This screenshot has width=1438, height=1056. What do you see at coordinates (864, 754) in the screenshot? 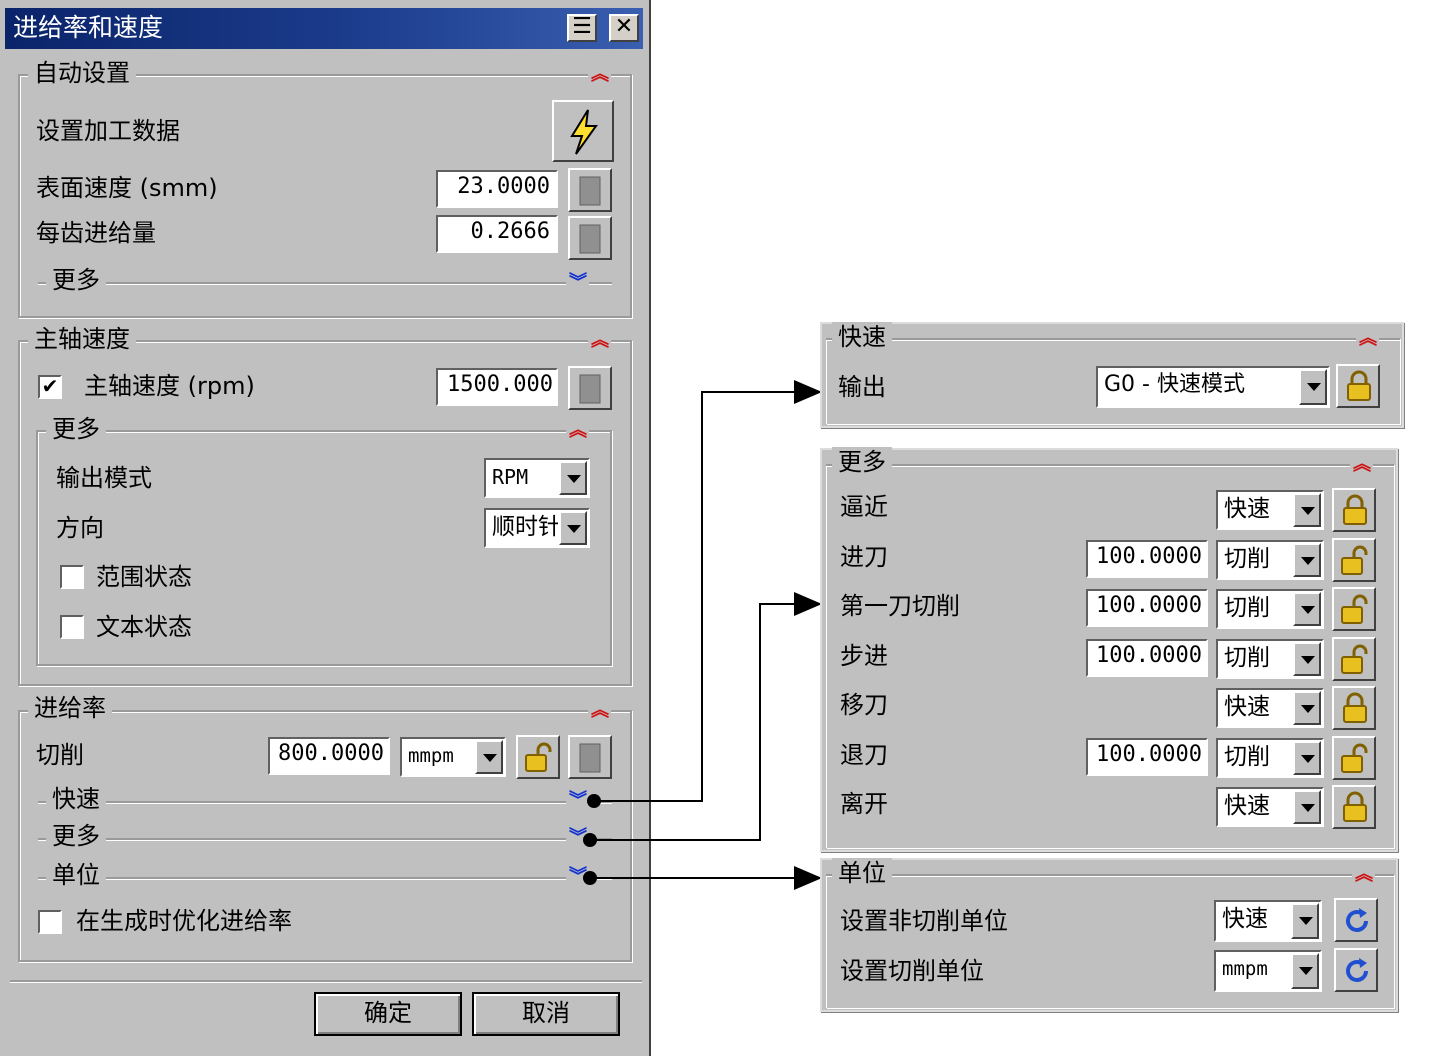
I see `more-row-label: 退刀` at bounding box center [864, 754].